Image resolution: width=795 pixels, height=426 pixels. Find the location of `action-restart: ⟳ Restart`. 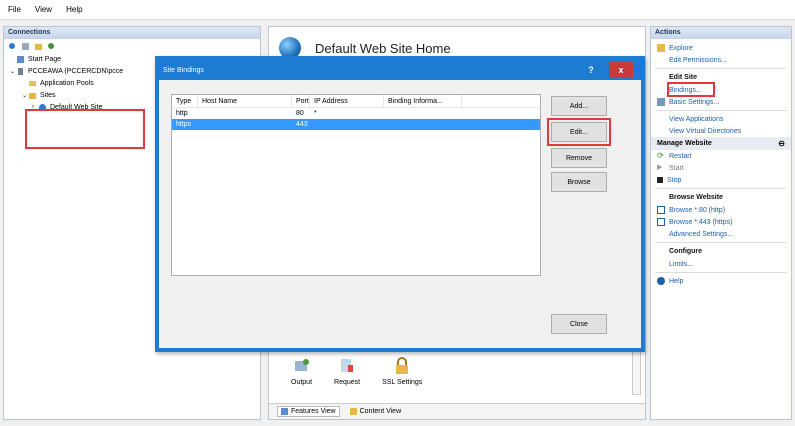

action-restart: ⟳ Restart is located at coordinates (724, 156).